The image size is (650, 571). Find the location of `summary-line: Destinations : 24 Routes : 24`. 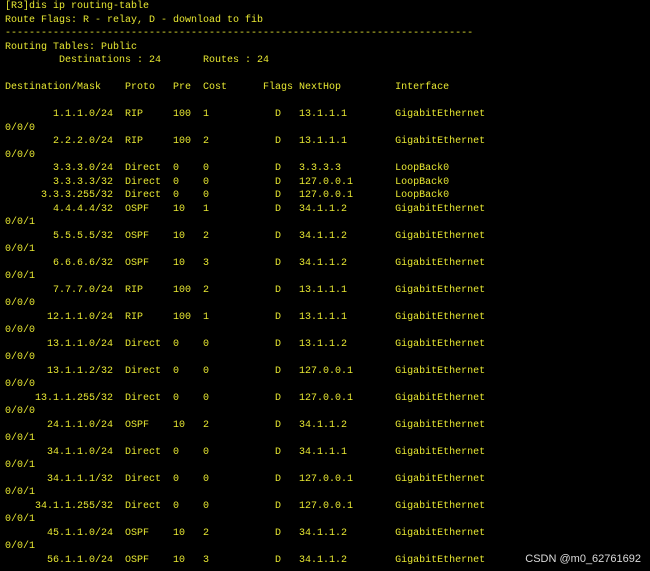

summary-line: Destinations : 24 Routes : 24 is located at coordinates (137, 60).